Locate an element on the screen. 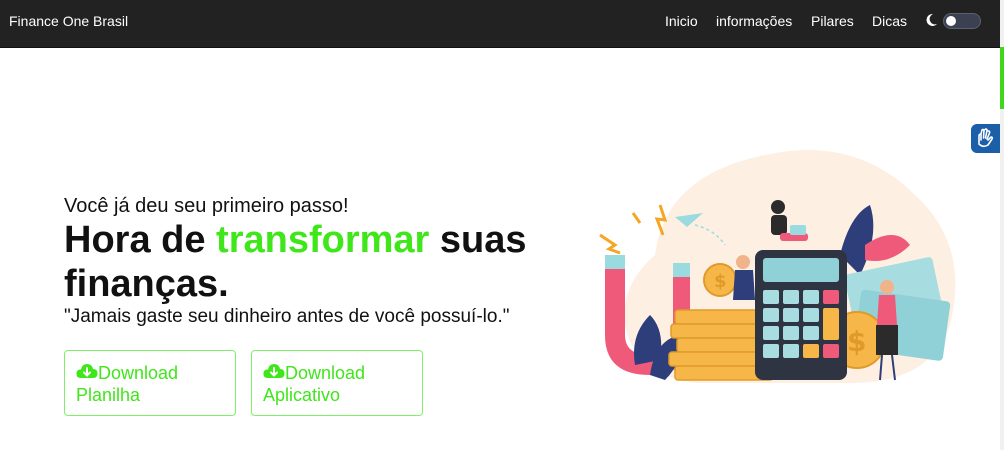 The height and width of the screenshot is (450, 1004). nav-item-informacoes: informações is located at coordinates (754, 21).